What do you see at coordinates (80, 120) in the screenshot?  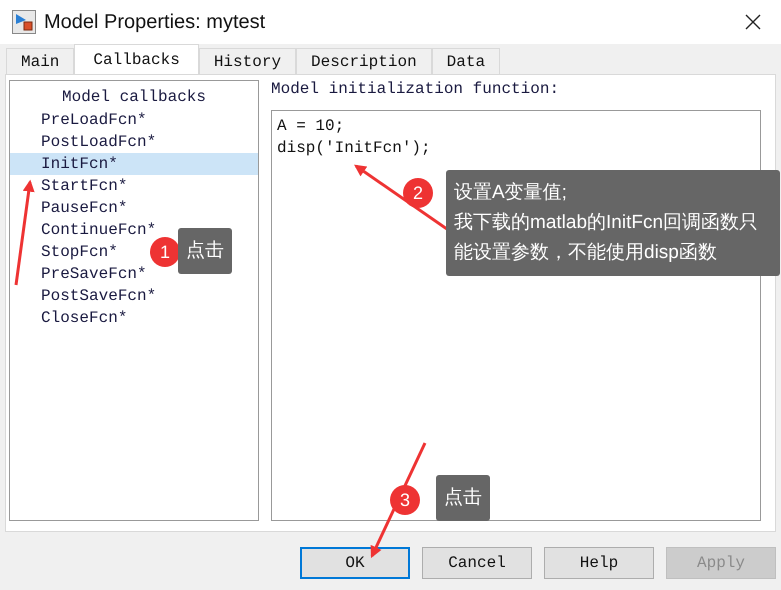 I see `callback-item: PreLoadFcn*` at bounding box center [80, 120].